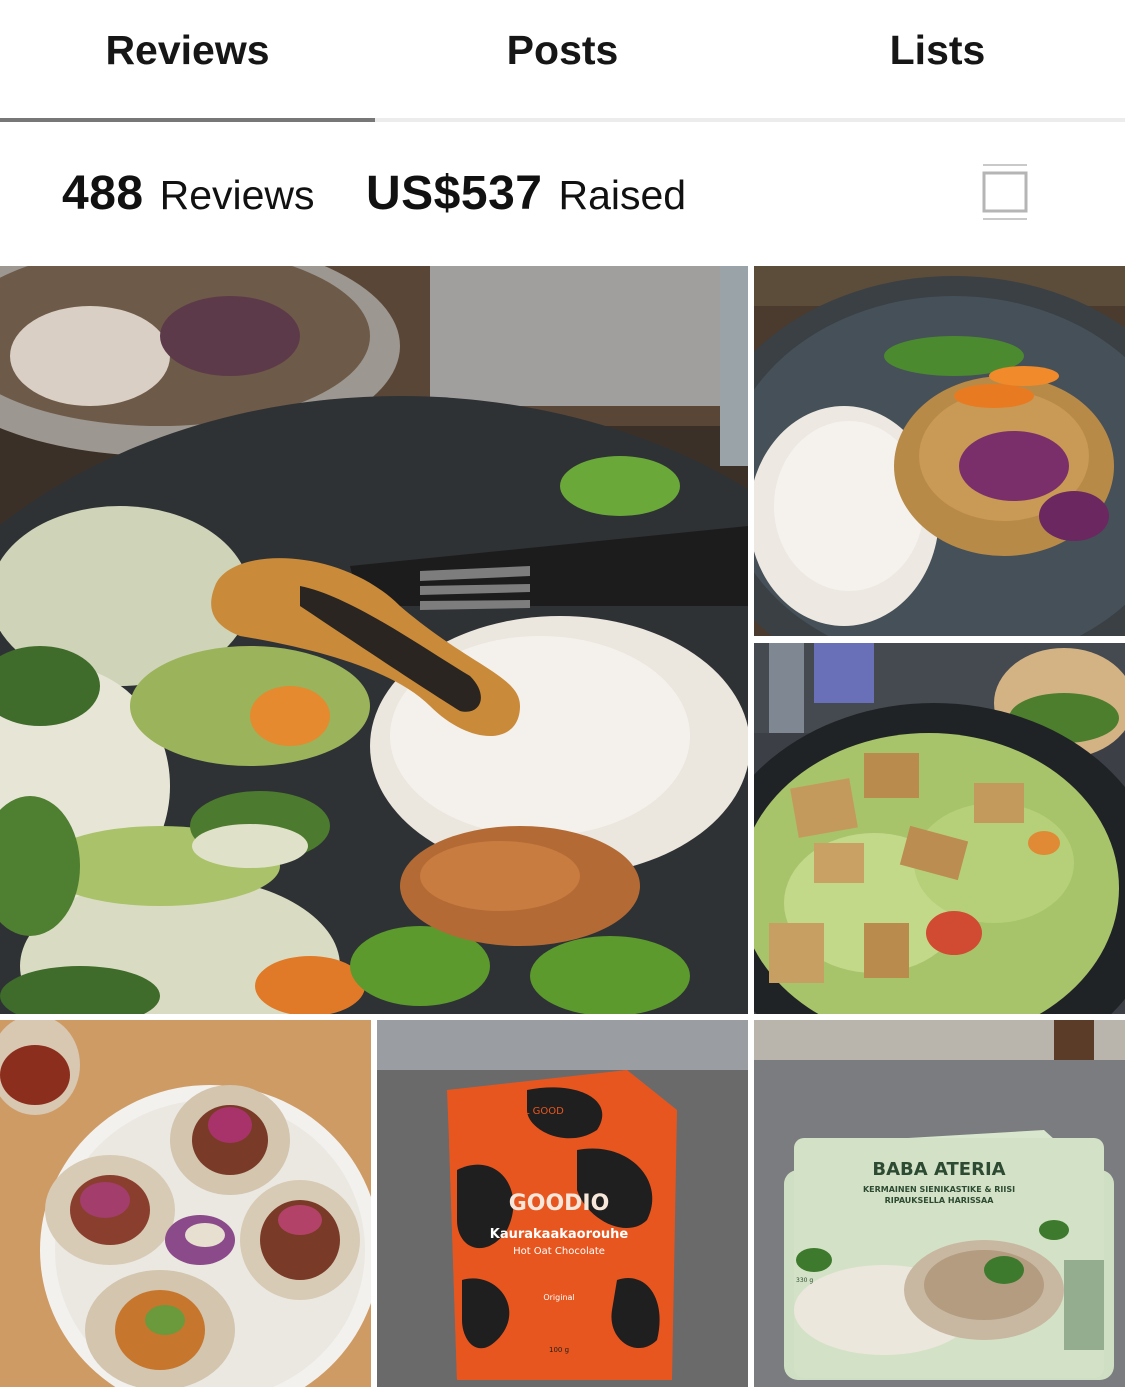 This screenshot has width=1125, height=1387. What do you see at coordinates (237, 195) in the screenshot?
I see `reviews-label: Reviews` at bounding box center [237, 195].